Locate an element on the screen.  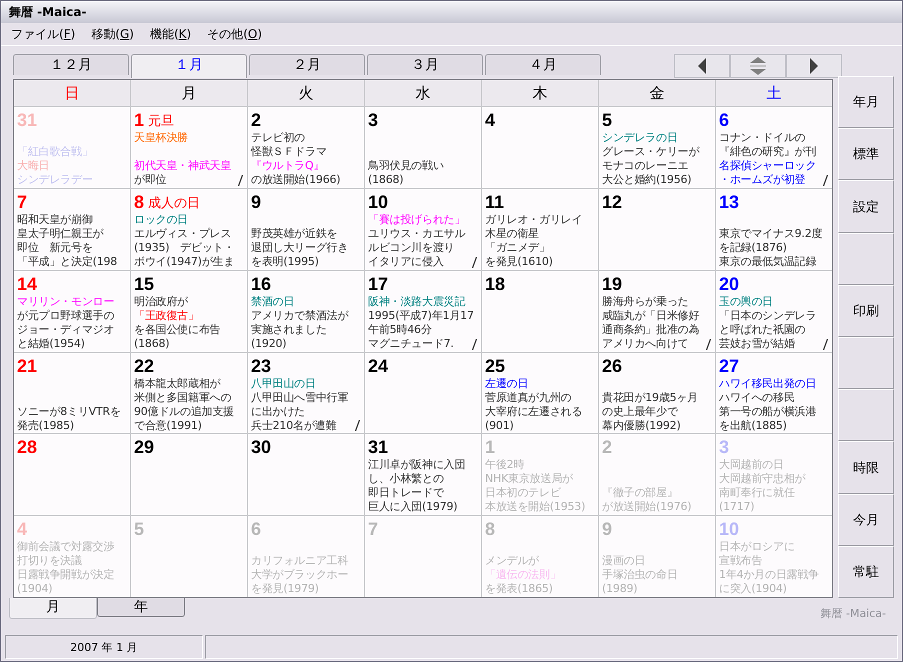
event-text: 昭和天皇が崩御 is located at coordinates (55, 219).